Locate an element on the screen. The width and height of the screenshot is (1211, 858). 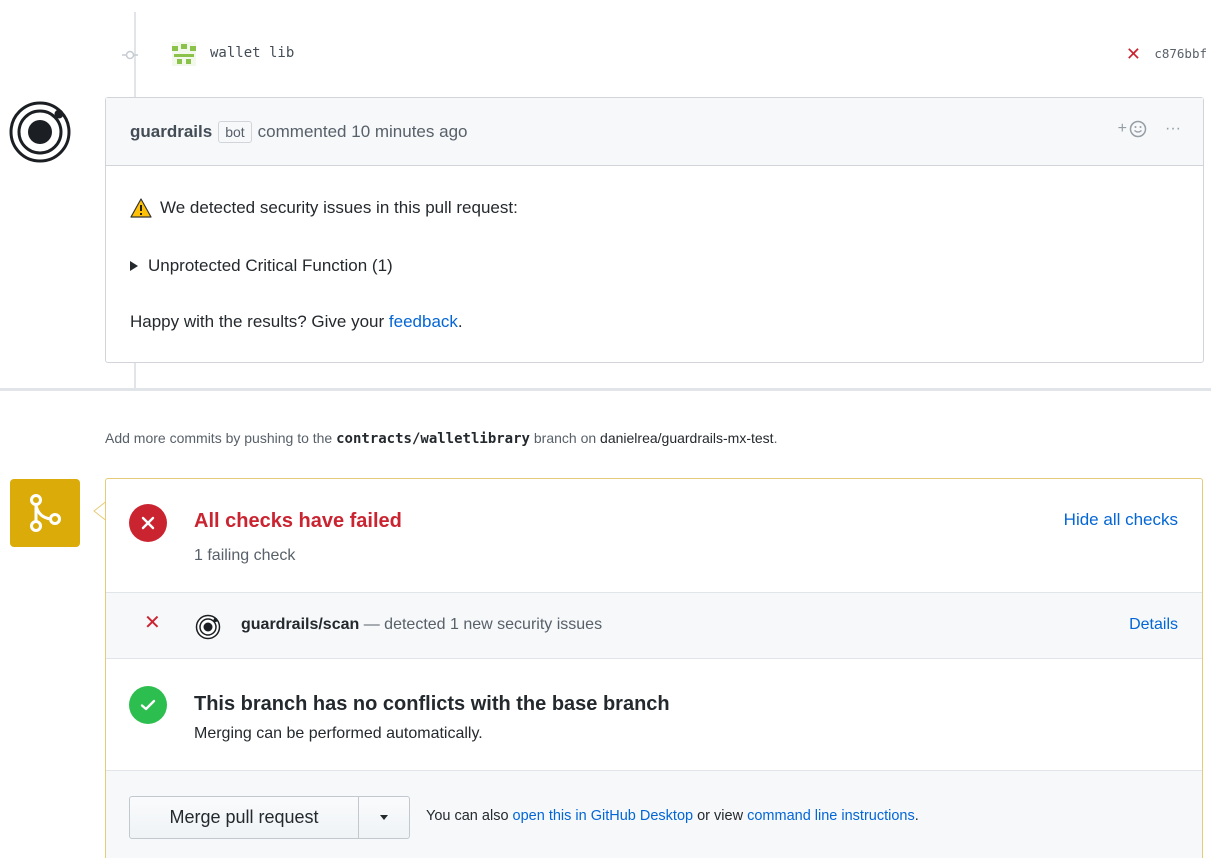
add-reaction-button: + is located at coordinates (1132, 129).